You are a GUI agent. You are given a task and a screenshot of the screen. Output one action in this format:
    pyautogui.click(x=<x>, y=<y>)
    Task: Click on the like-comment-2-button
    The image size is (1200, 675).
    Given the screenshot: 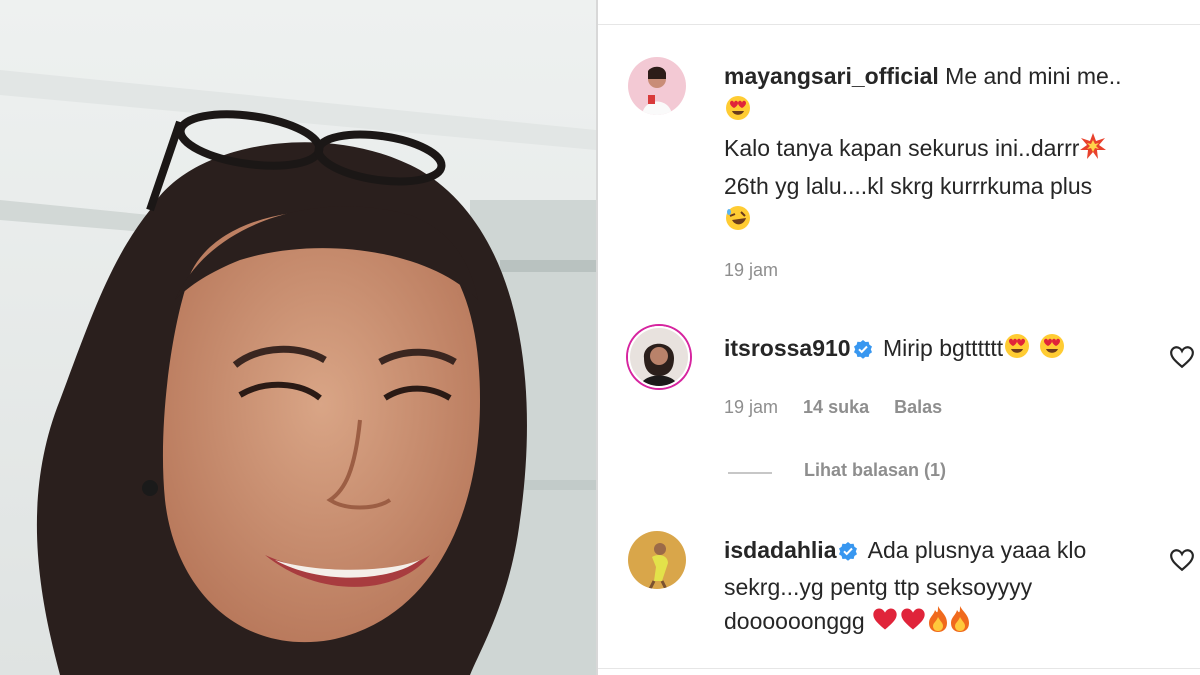 What is the action you would take?
    pyautogui.click(x=1182, y=560)
    